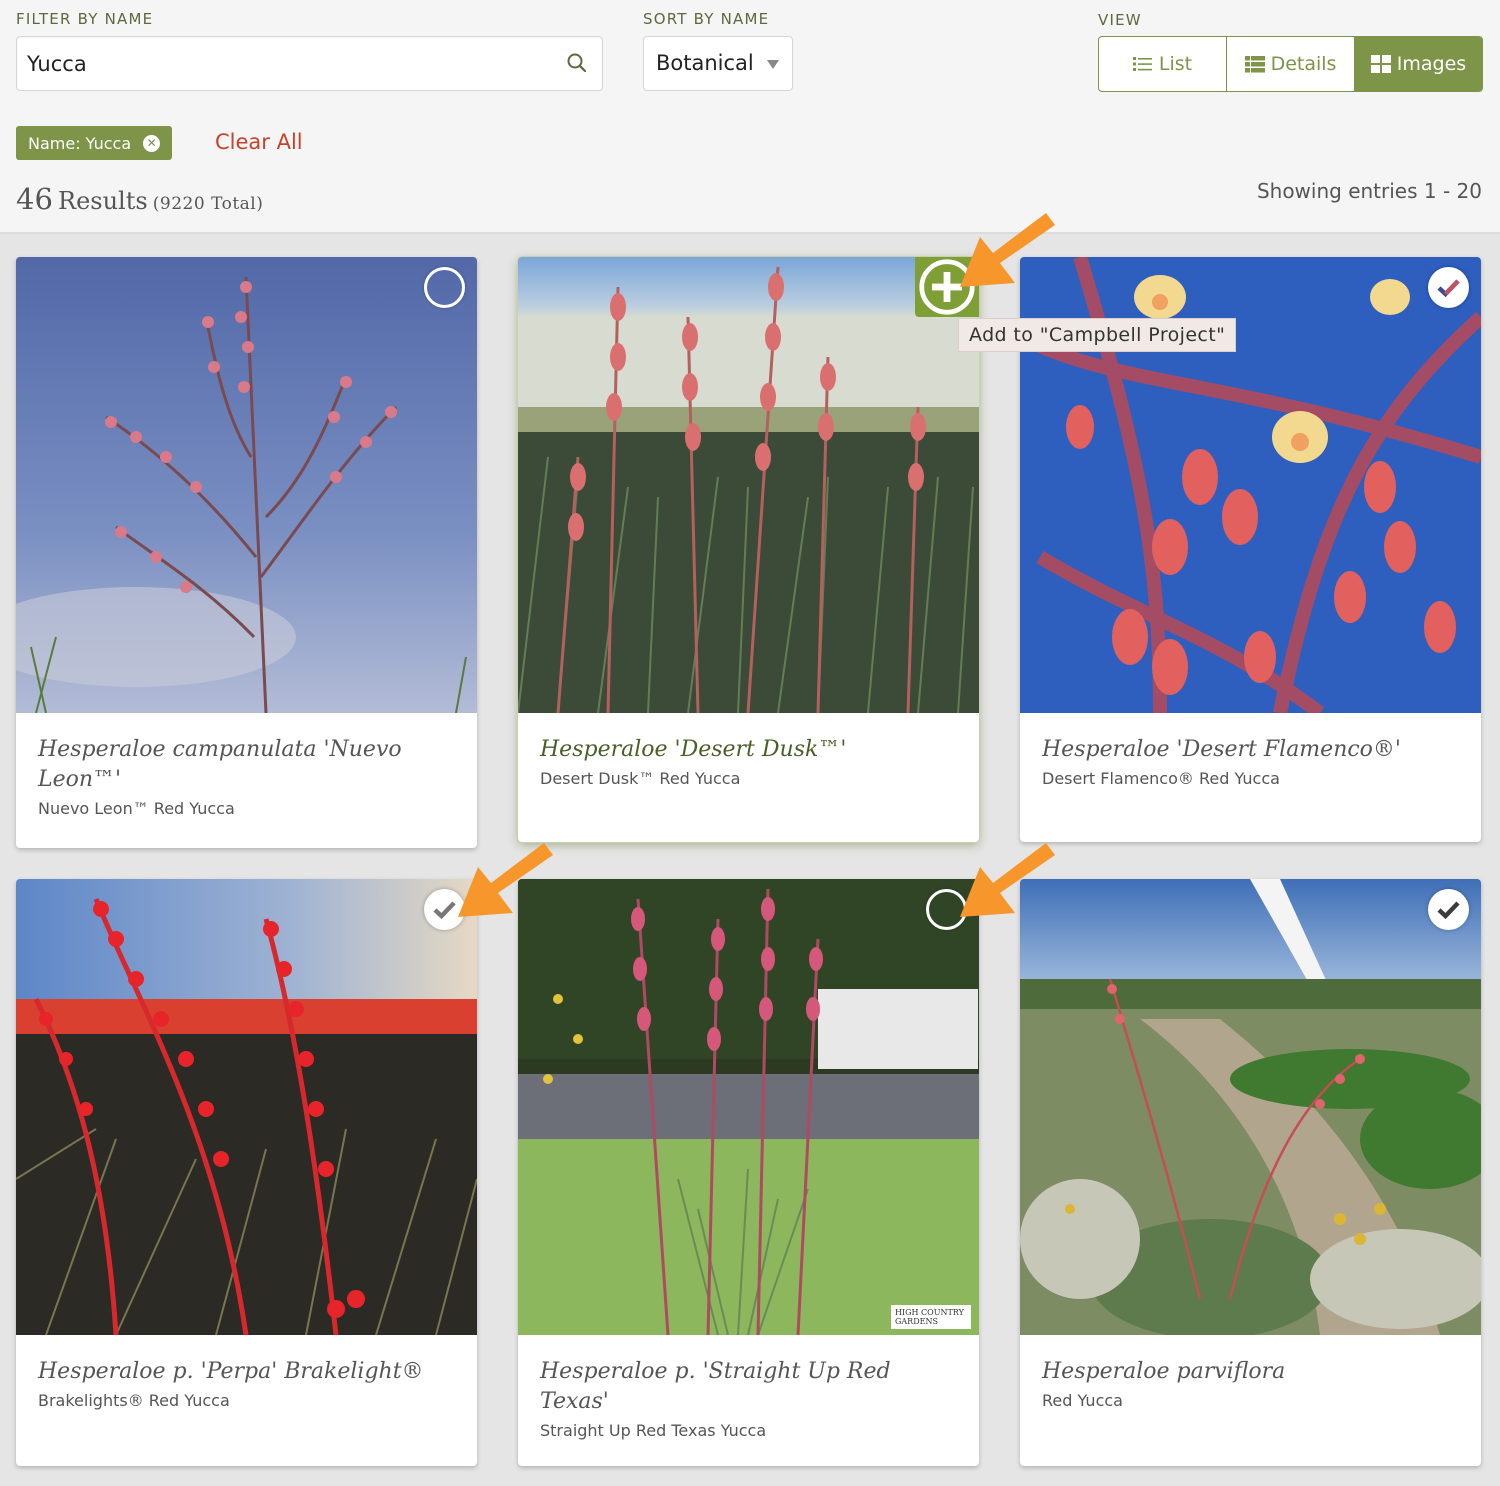 Image resolution: width=1500 pixels, height=1486 pixels. I want to click on common-name: Brakelights® Red Yucca, so click(134, 1400).